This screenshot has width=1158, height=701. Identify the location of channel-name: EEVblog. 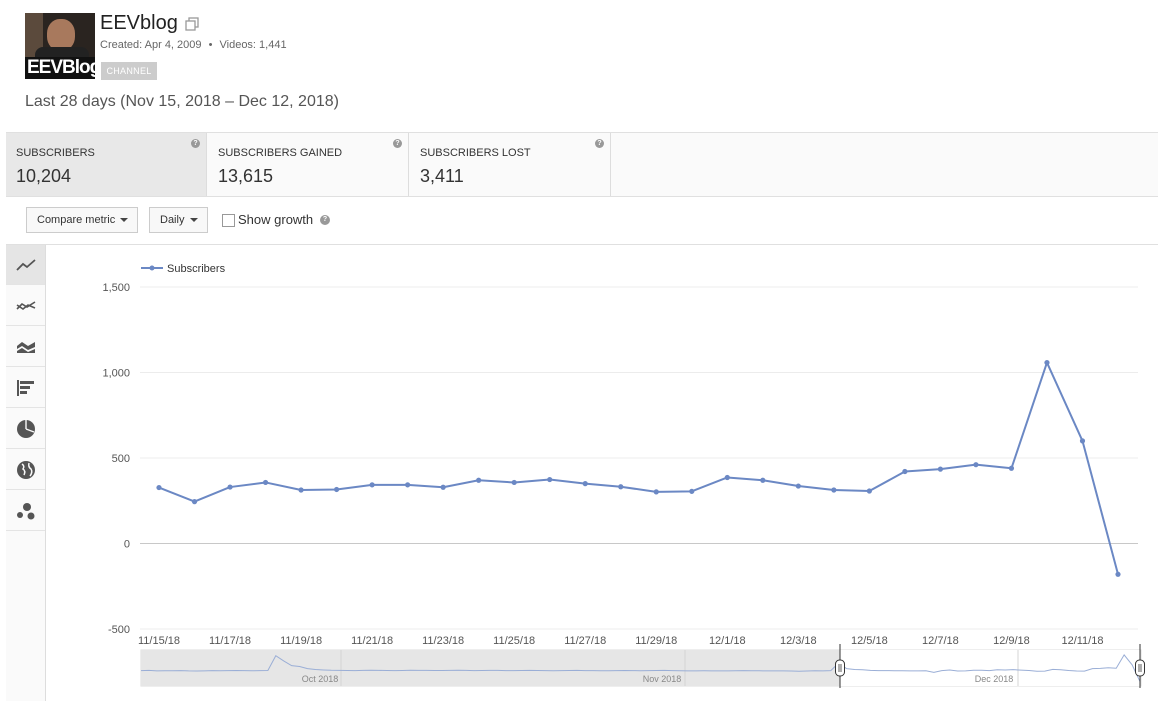
(139, 23).